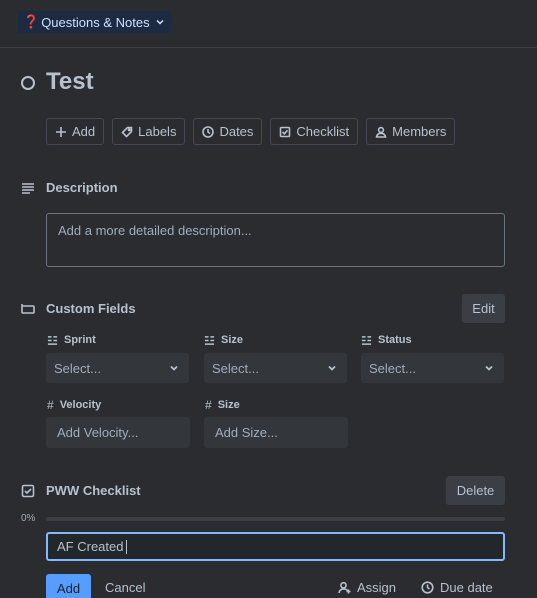 Image resolution: width=537 pixels, height=598 pixels. I want to click on list-name-chip: ❓ Questions & Notes, so click(94, 22).